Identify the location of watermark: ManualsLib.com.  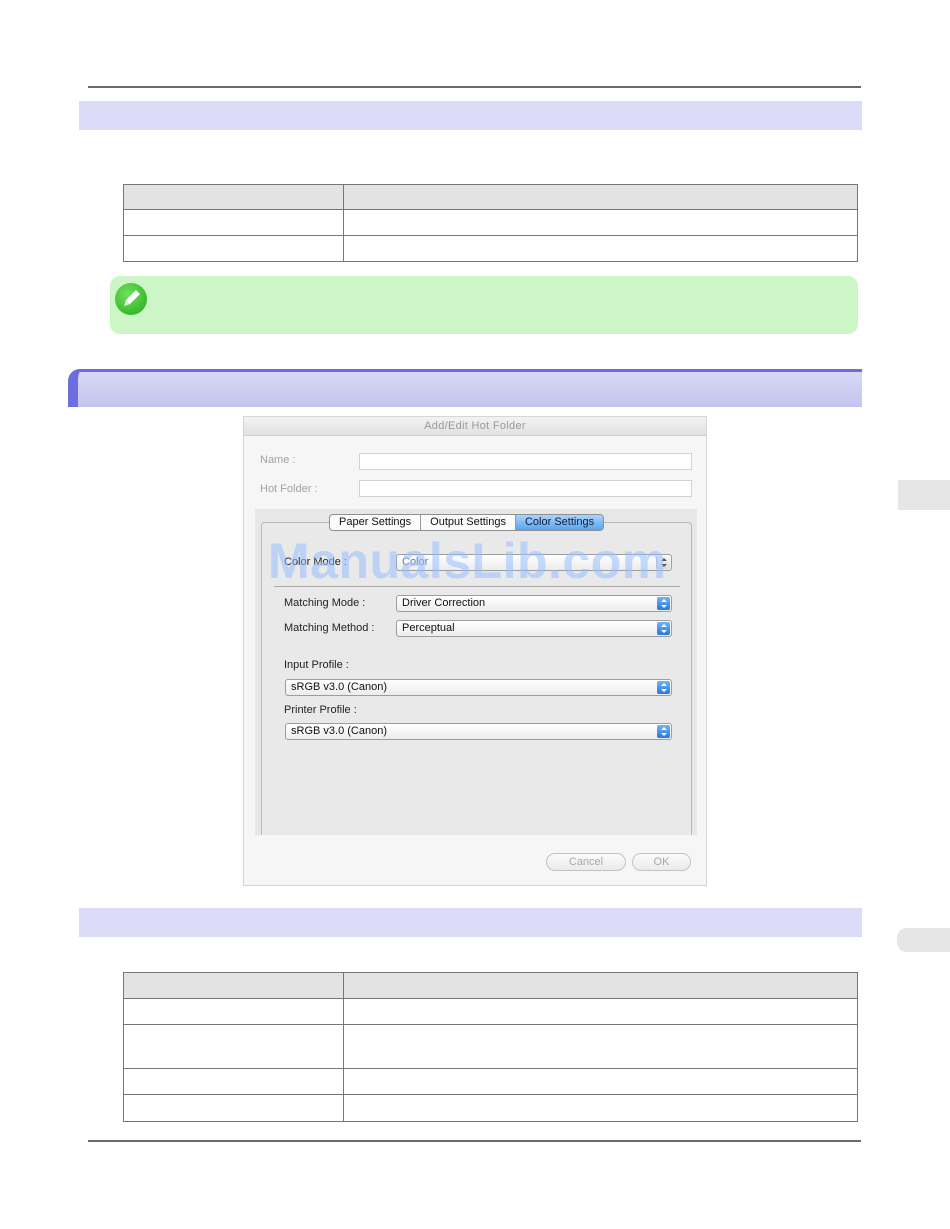
(467, 561).